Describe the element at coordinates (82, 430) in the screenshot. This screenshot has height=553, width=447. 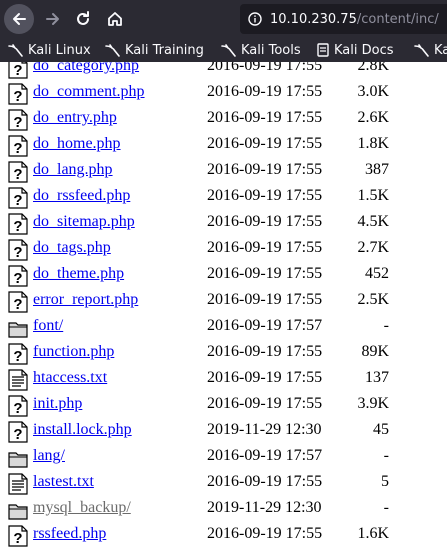
I see `file-link: install.lock.php` at that location.